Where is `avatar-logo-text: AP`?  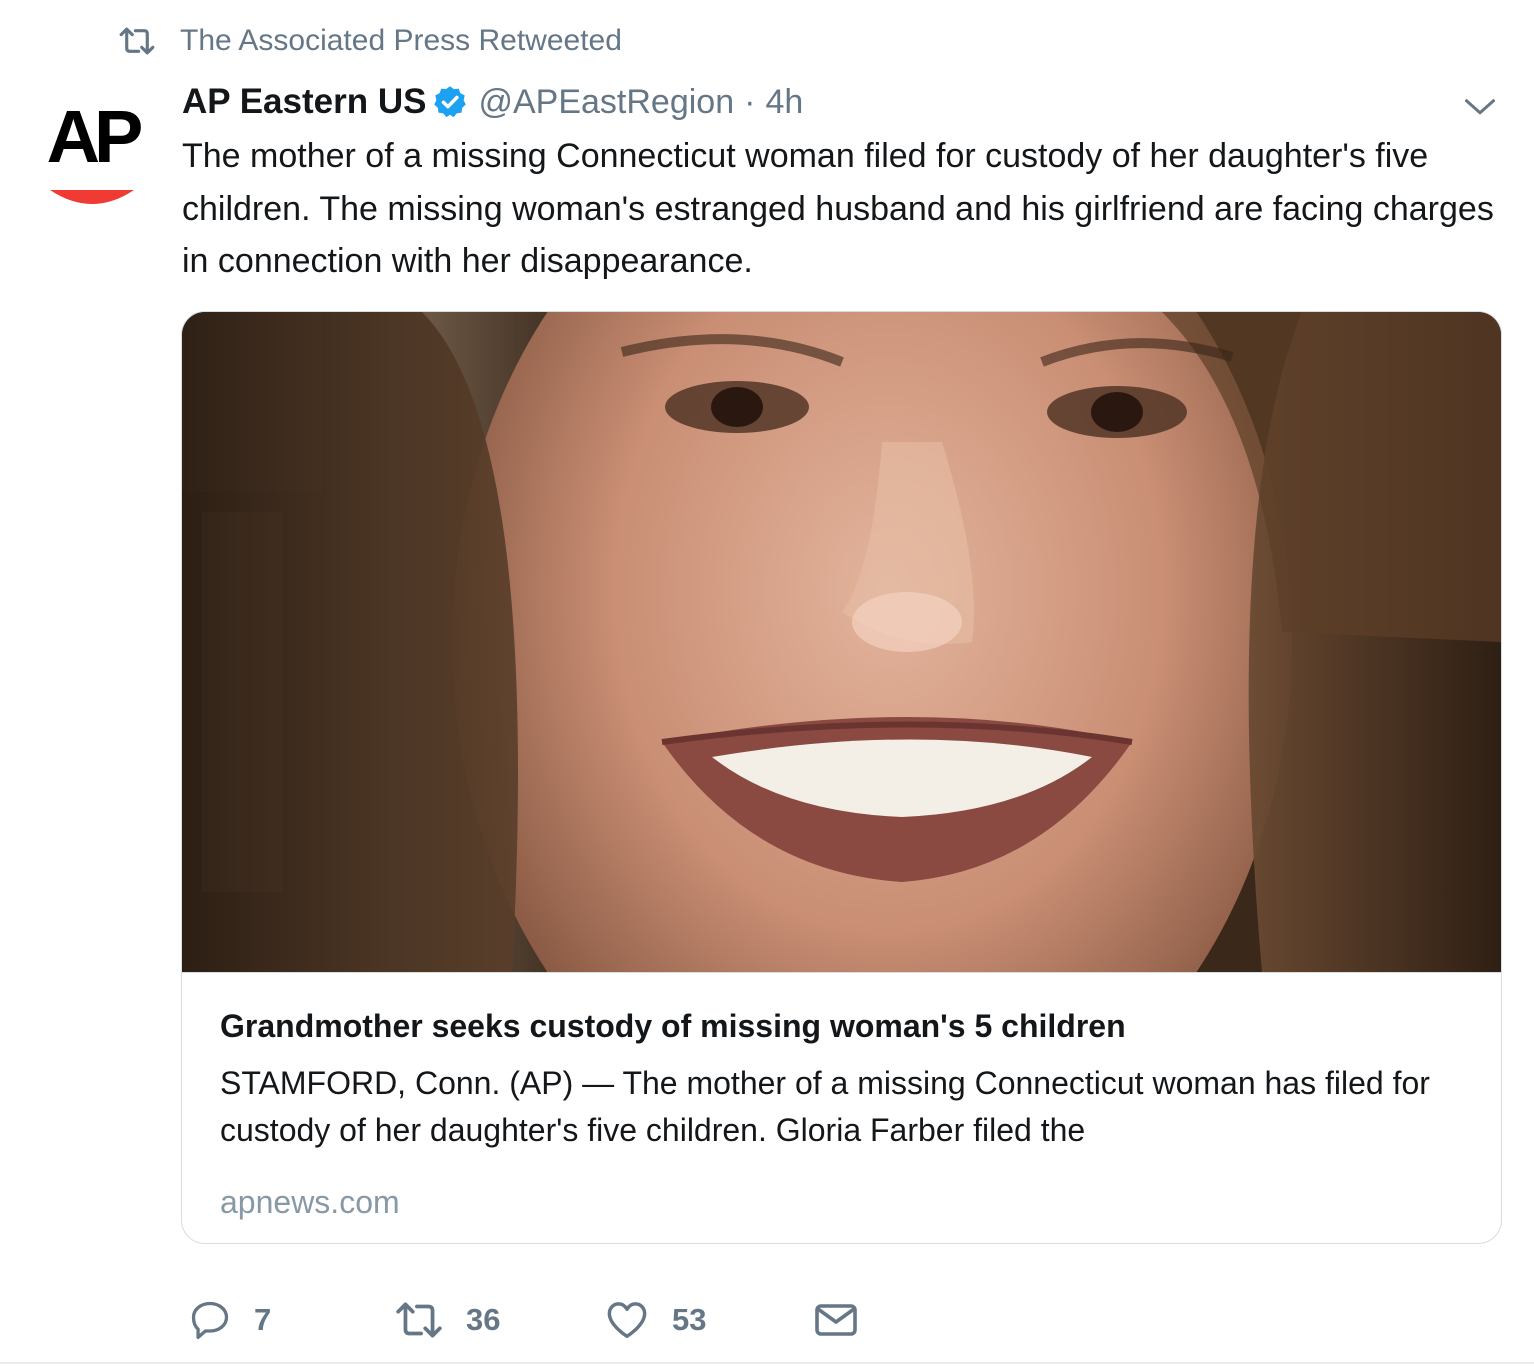
avatar-logo-text: AP is located at coordinates (94, 137).